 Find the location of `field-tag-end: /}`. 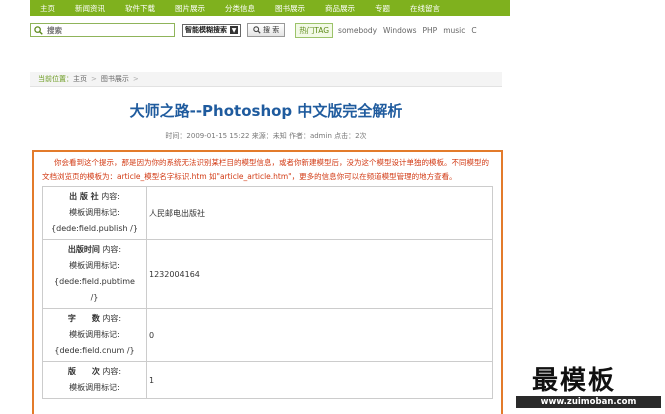

field-tag-end: /} is located at coordinates (94, 297).